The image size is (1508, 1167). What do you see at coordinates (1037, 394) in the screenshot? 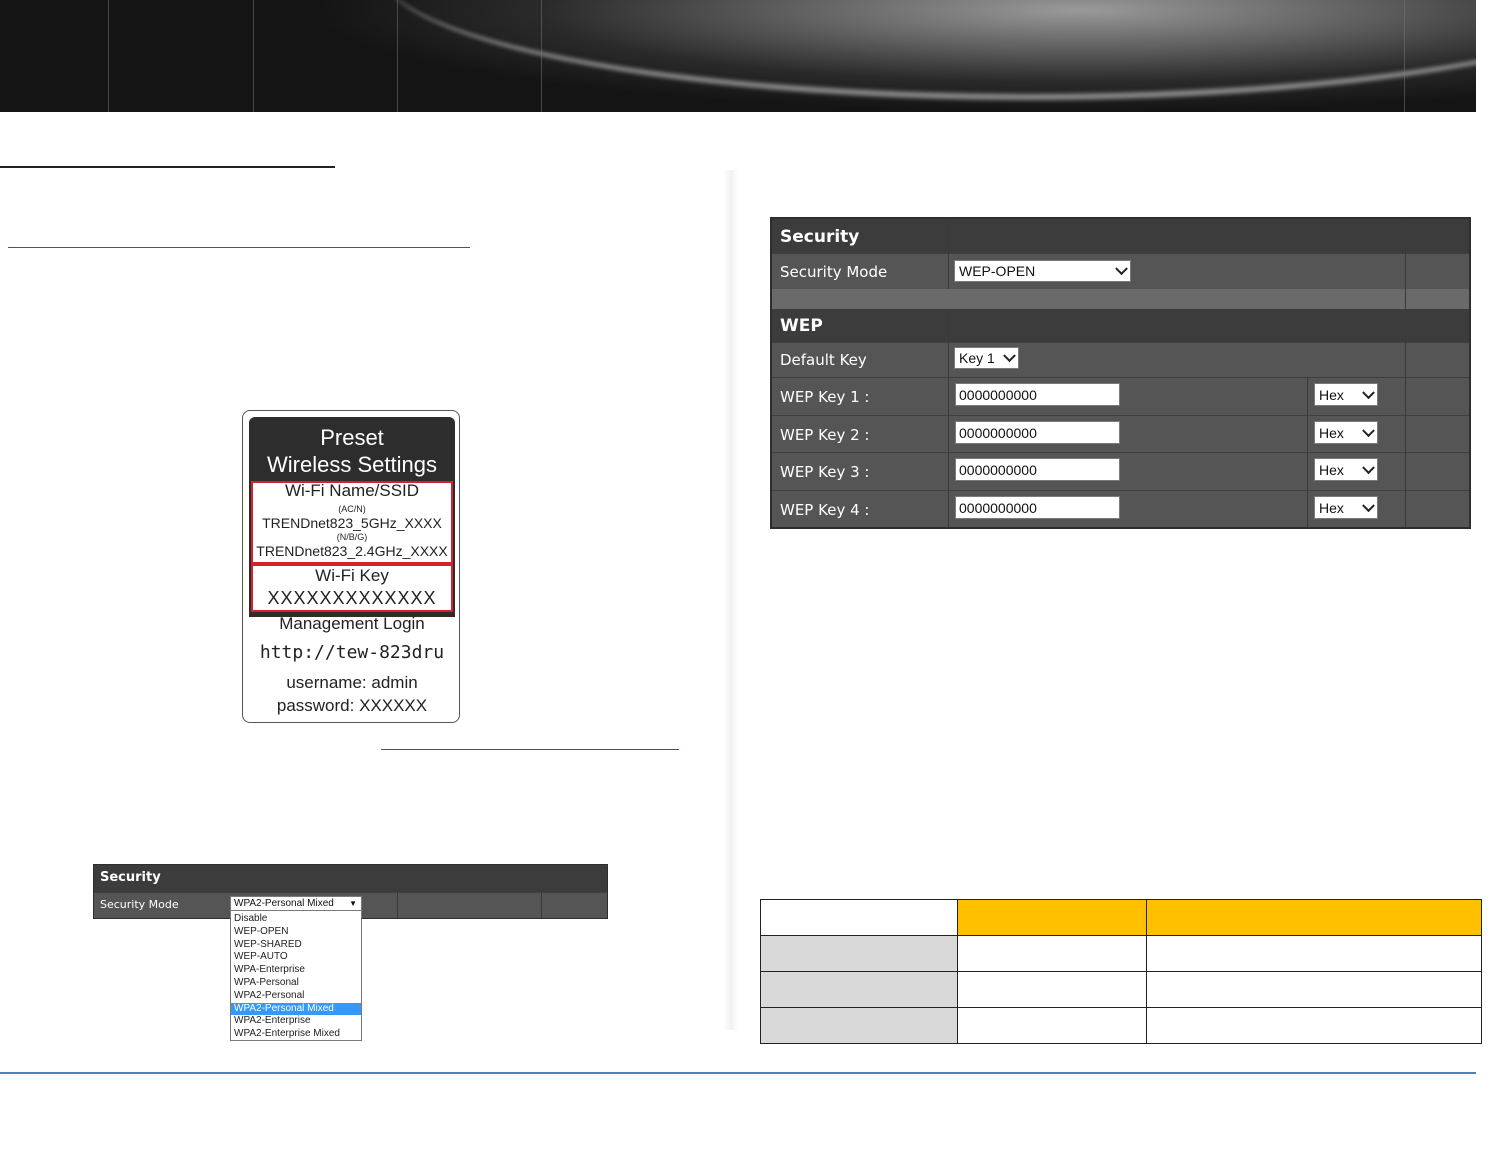
I see `wep-key-1-input: 0000000000` at bounding box center [1037, 394].